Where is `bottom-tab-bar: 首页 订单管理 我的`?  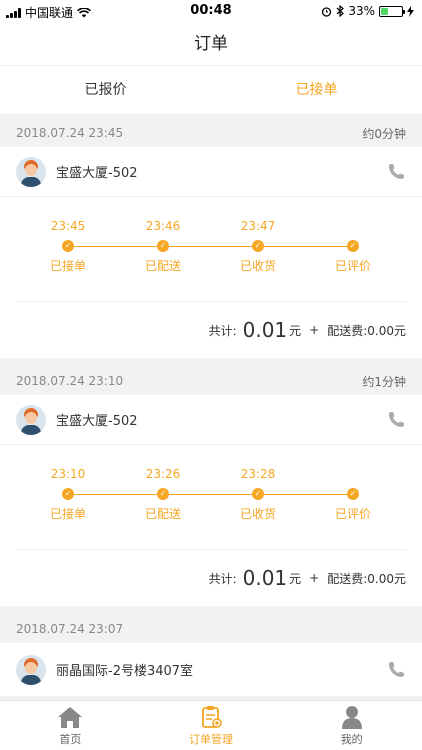 bottom-tab-bar: 首页 订单管理 我的 is located at coordinates (211, 725).